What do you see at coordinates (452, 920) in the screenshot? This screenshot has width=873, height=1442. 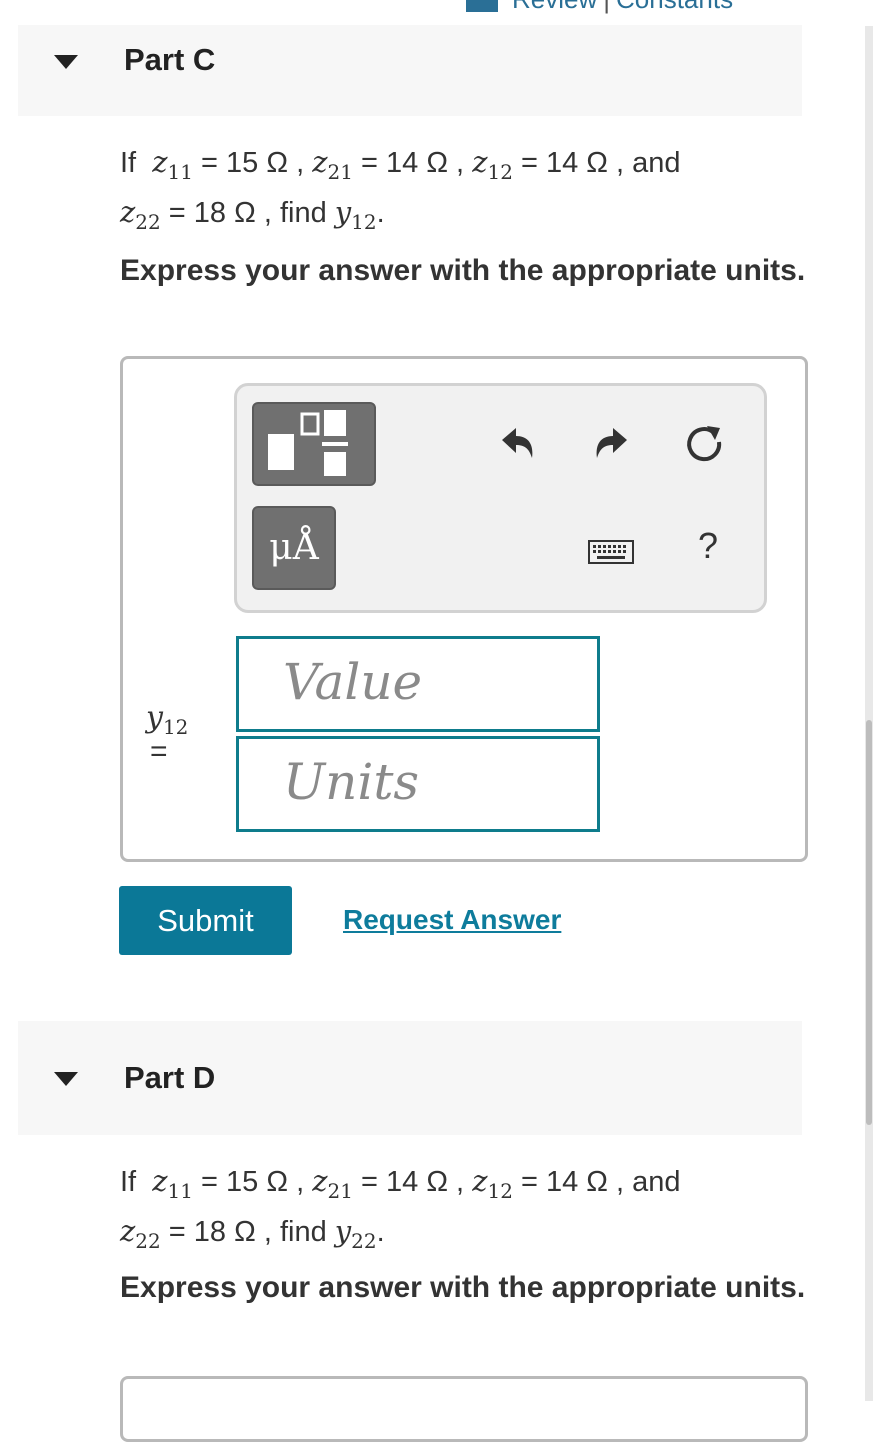 I see `request-answer-link: Request Answer` at bounding box center [452, 920].